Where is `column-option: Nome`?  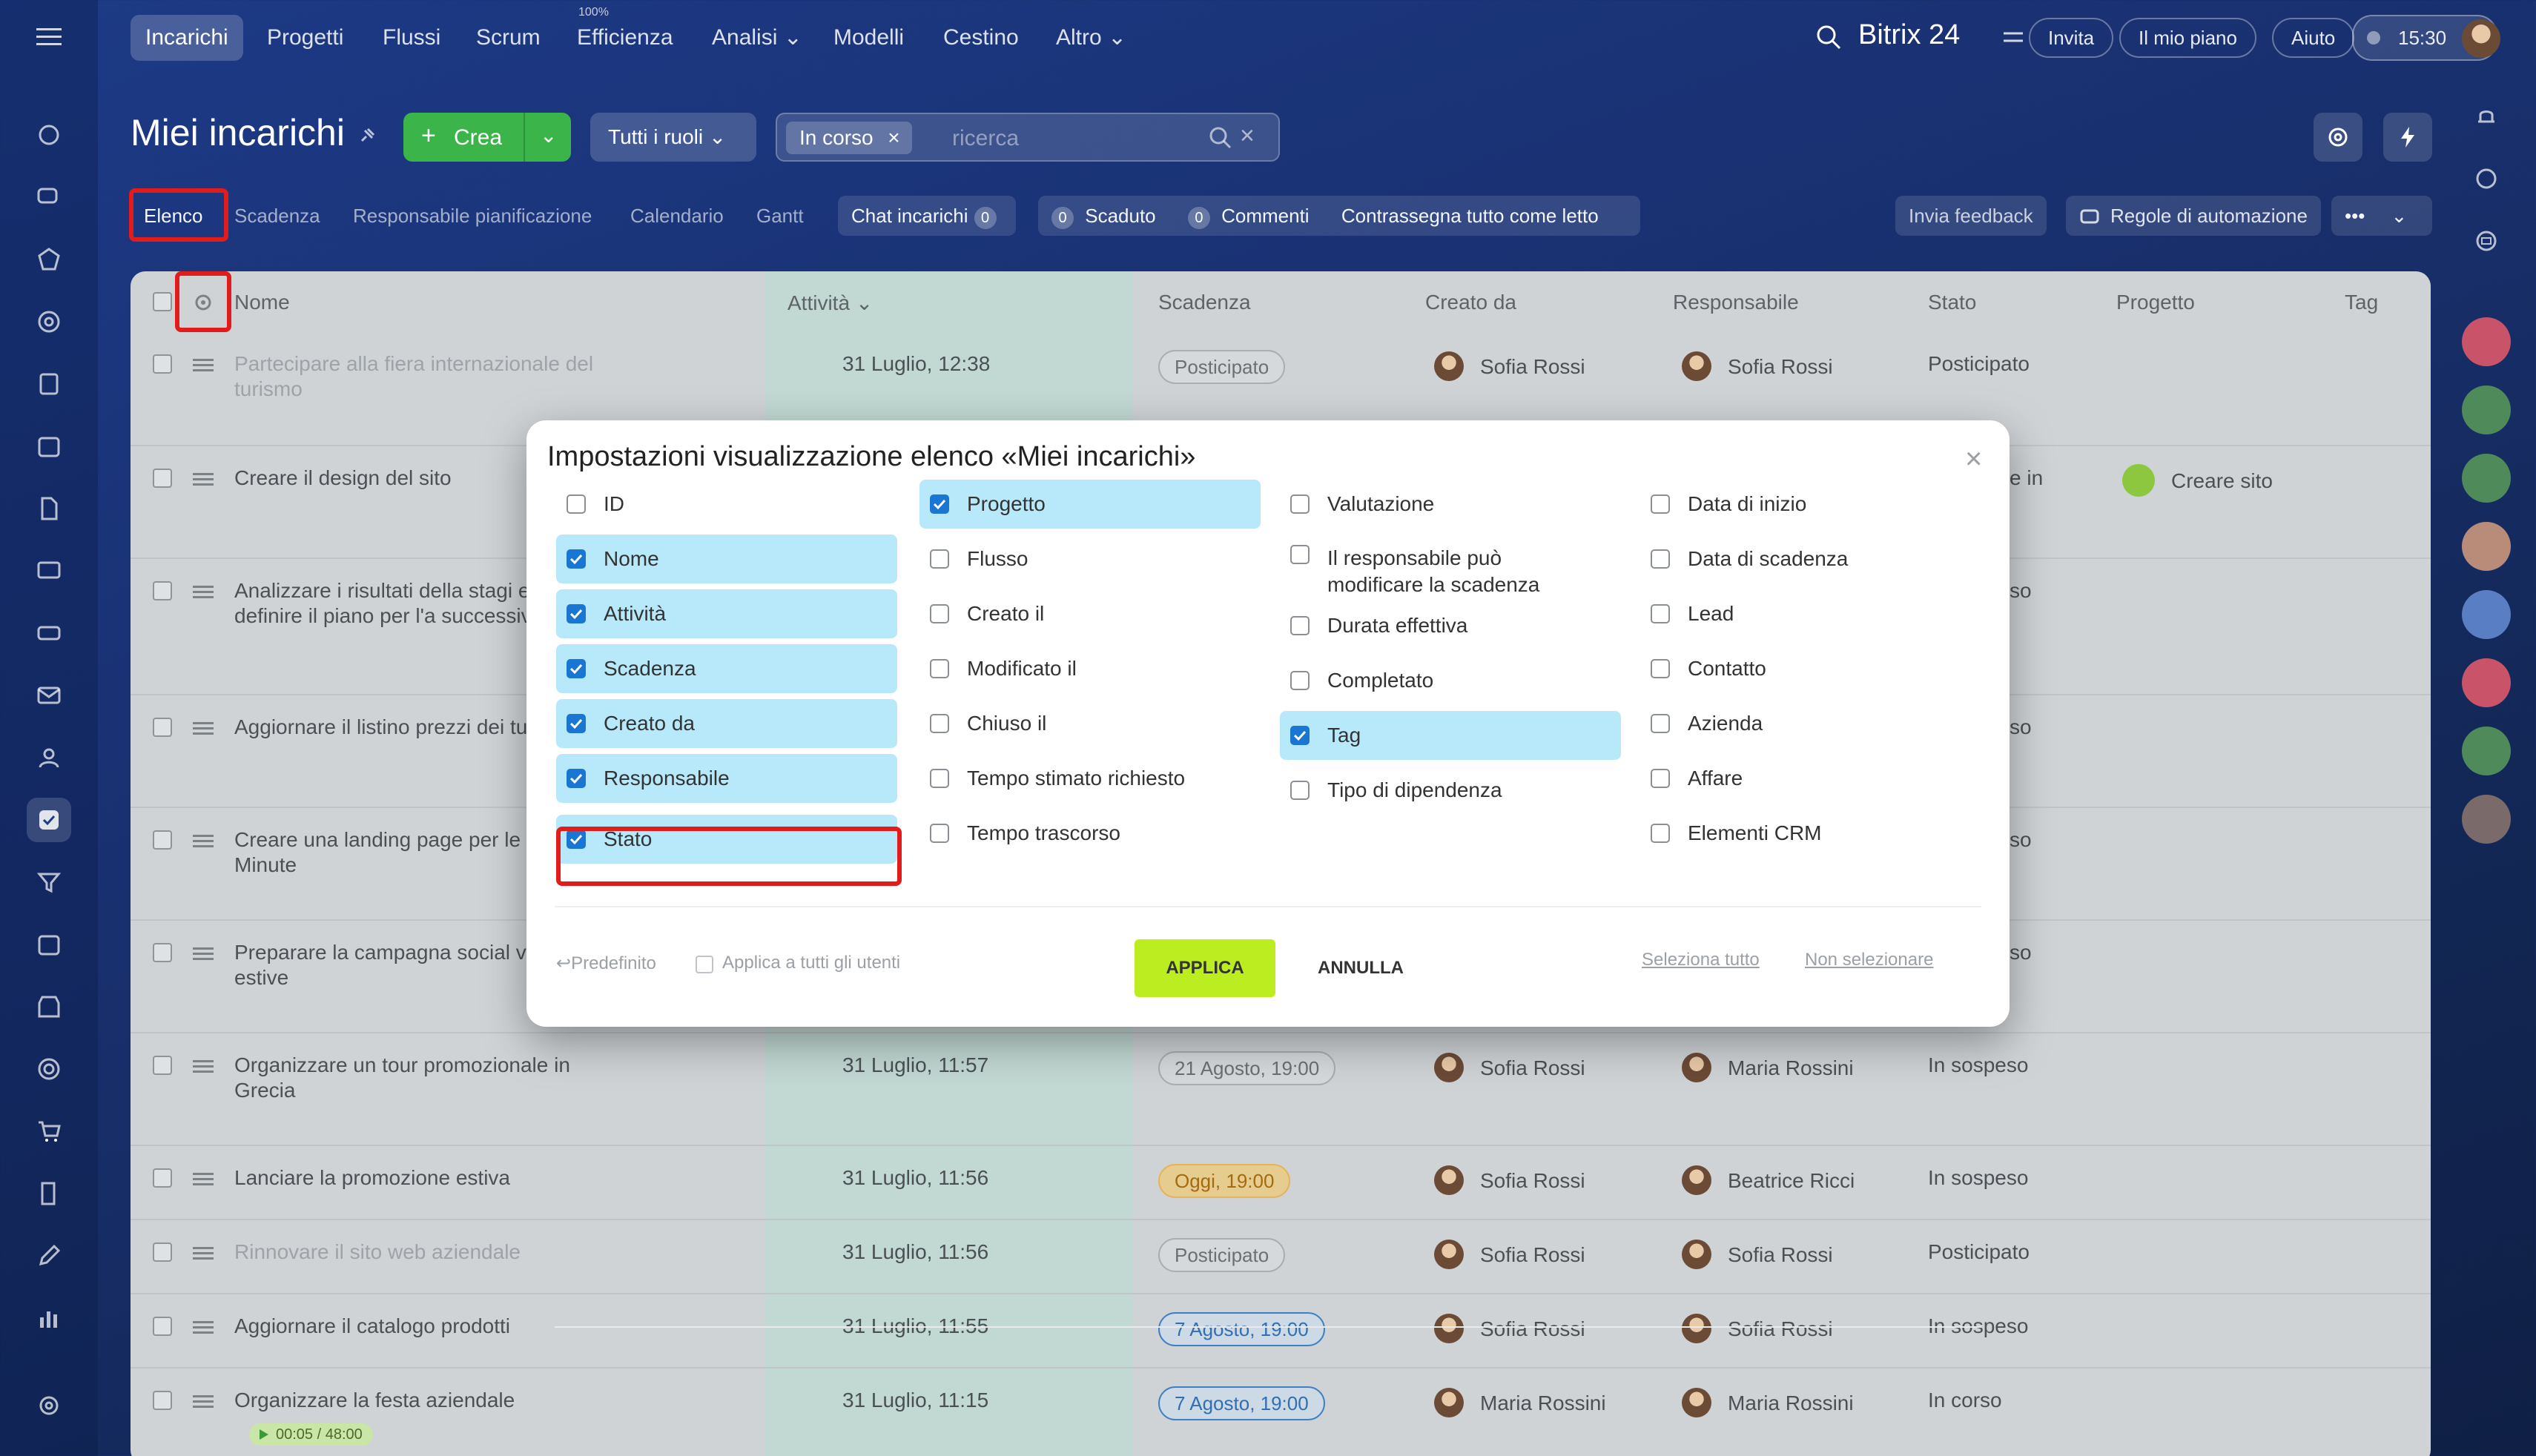
column-option: Nome is located at coordinates (727, 559).